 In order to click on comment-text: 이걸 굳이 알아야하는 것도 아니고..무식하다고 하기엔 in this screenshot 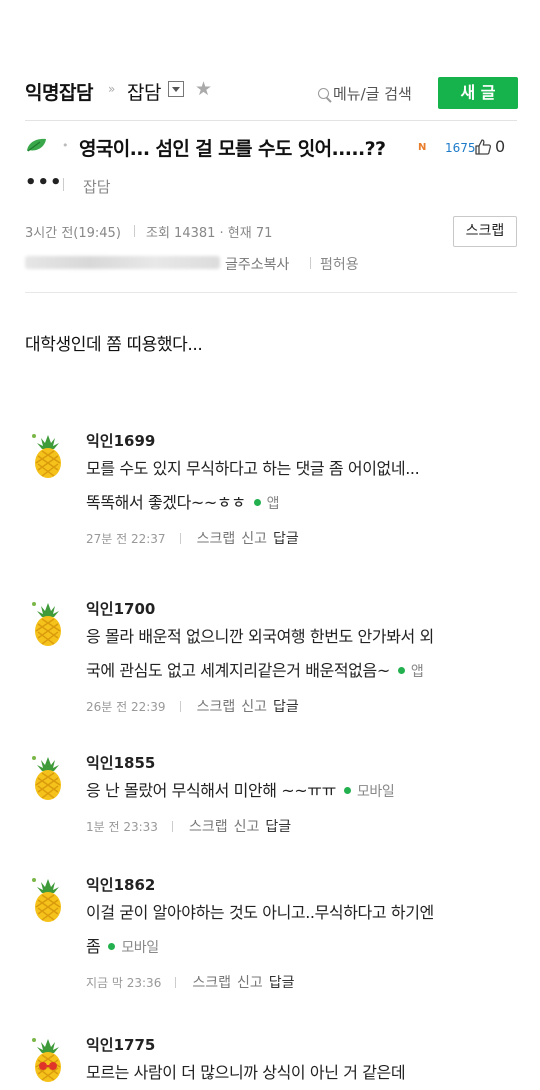, I will do `click(260, 912)`.